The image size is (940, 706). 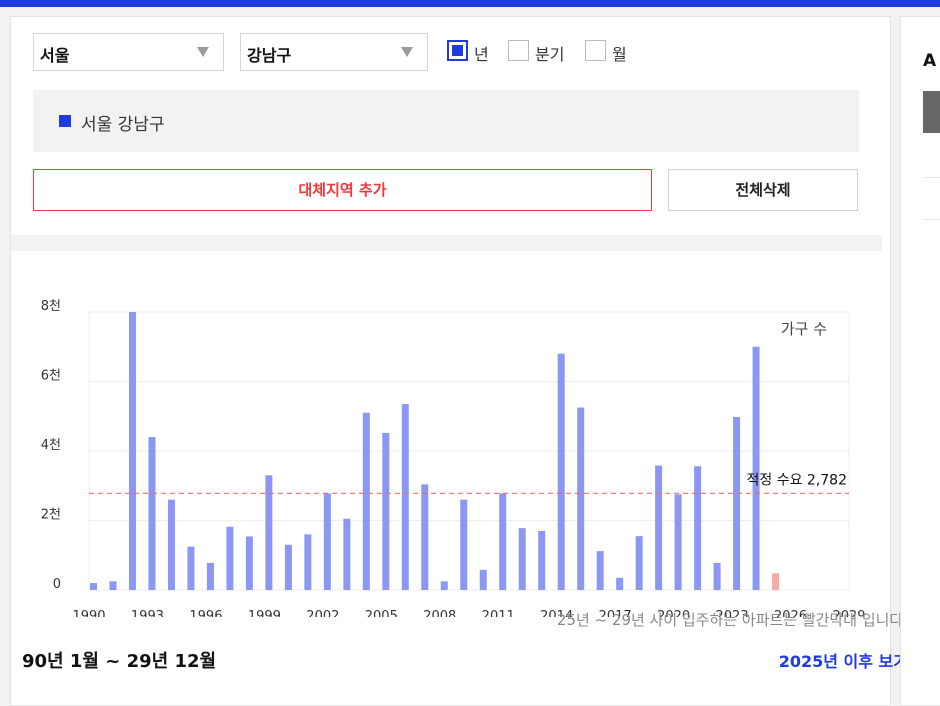 What do you see at coordinates (88, 613) in the screenshot?
I see `x-tick-label: 1990` at bounding box center [88, 613].